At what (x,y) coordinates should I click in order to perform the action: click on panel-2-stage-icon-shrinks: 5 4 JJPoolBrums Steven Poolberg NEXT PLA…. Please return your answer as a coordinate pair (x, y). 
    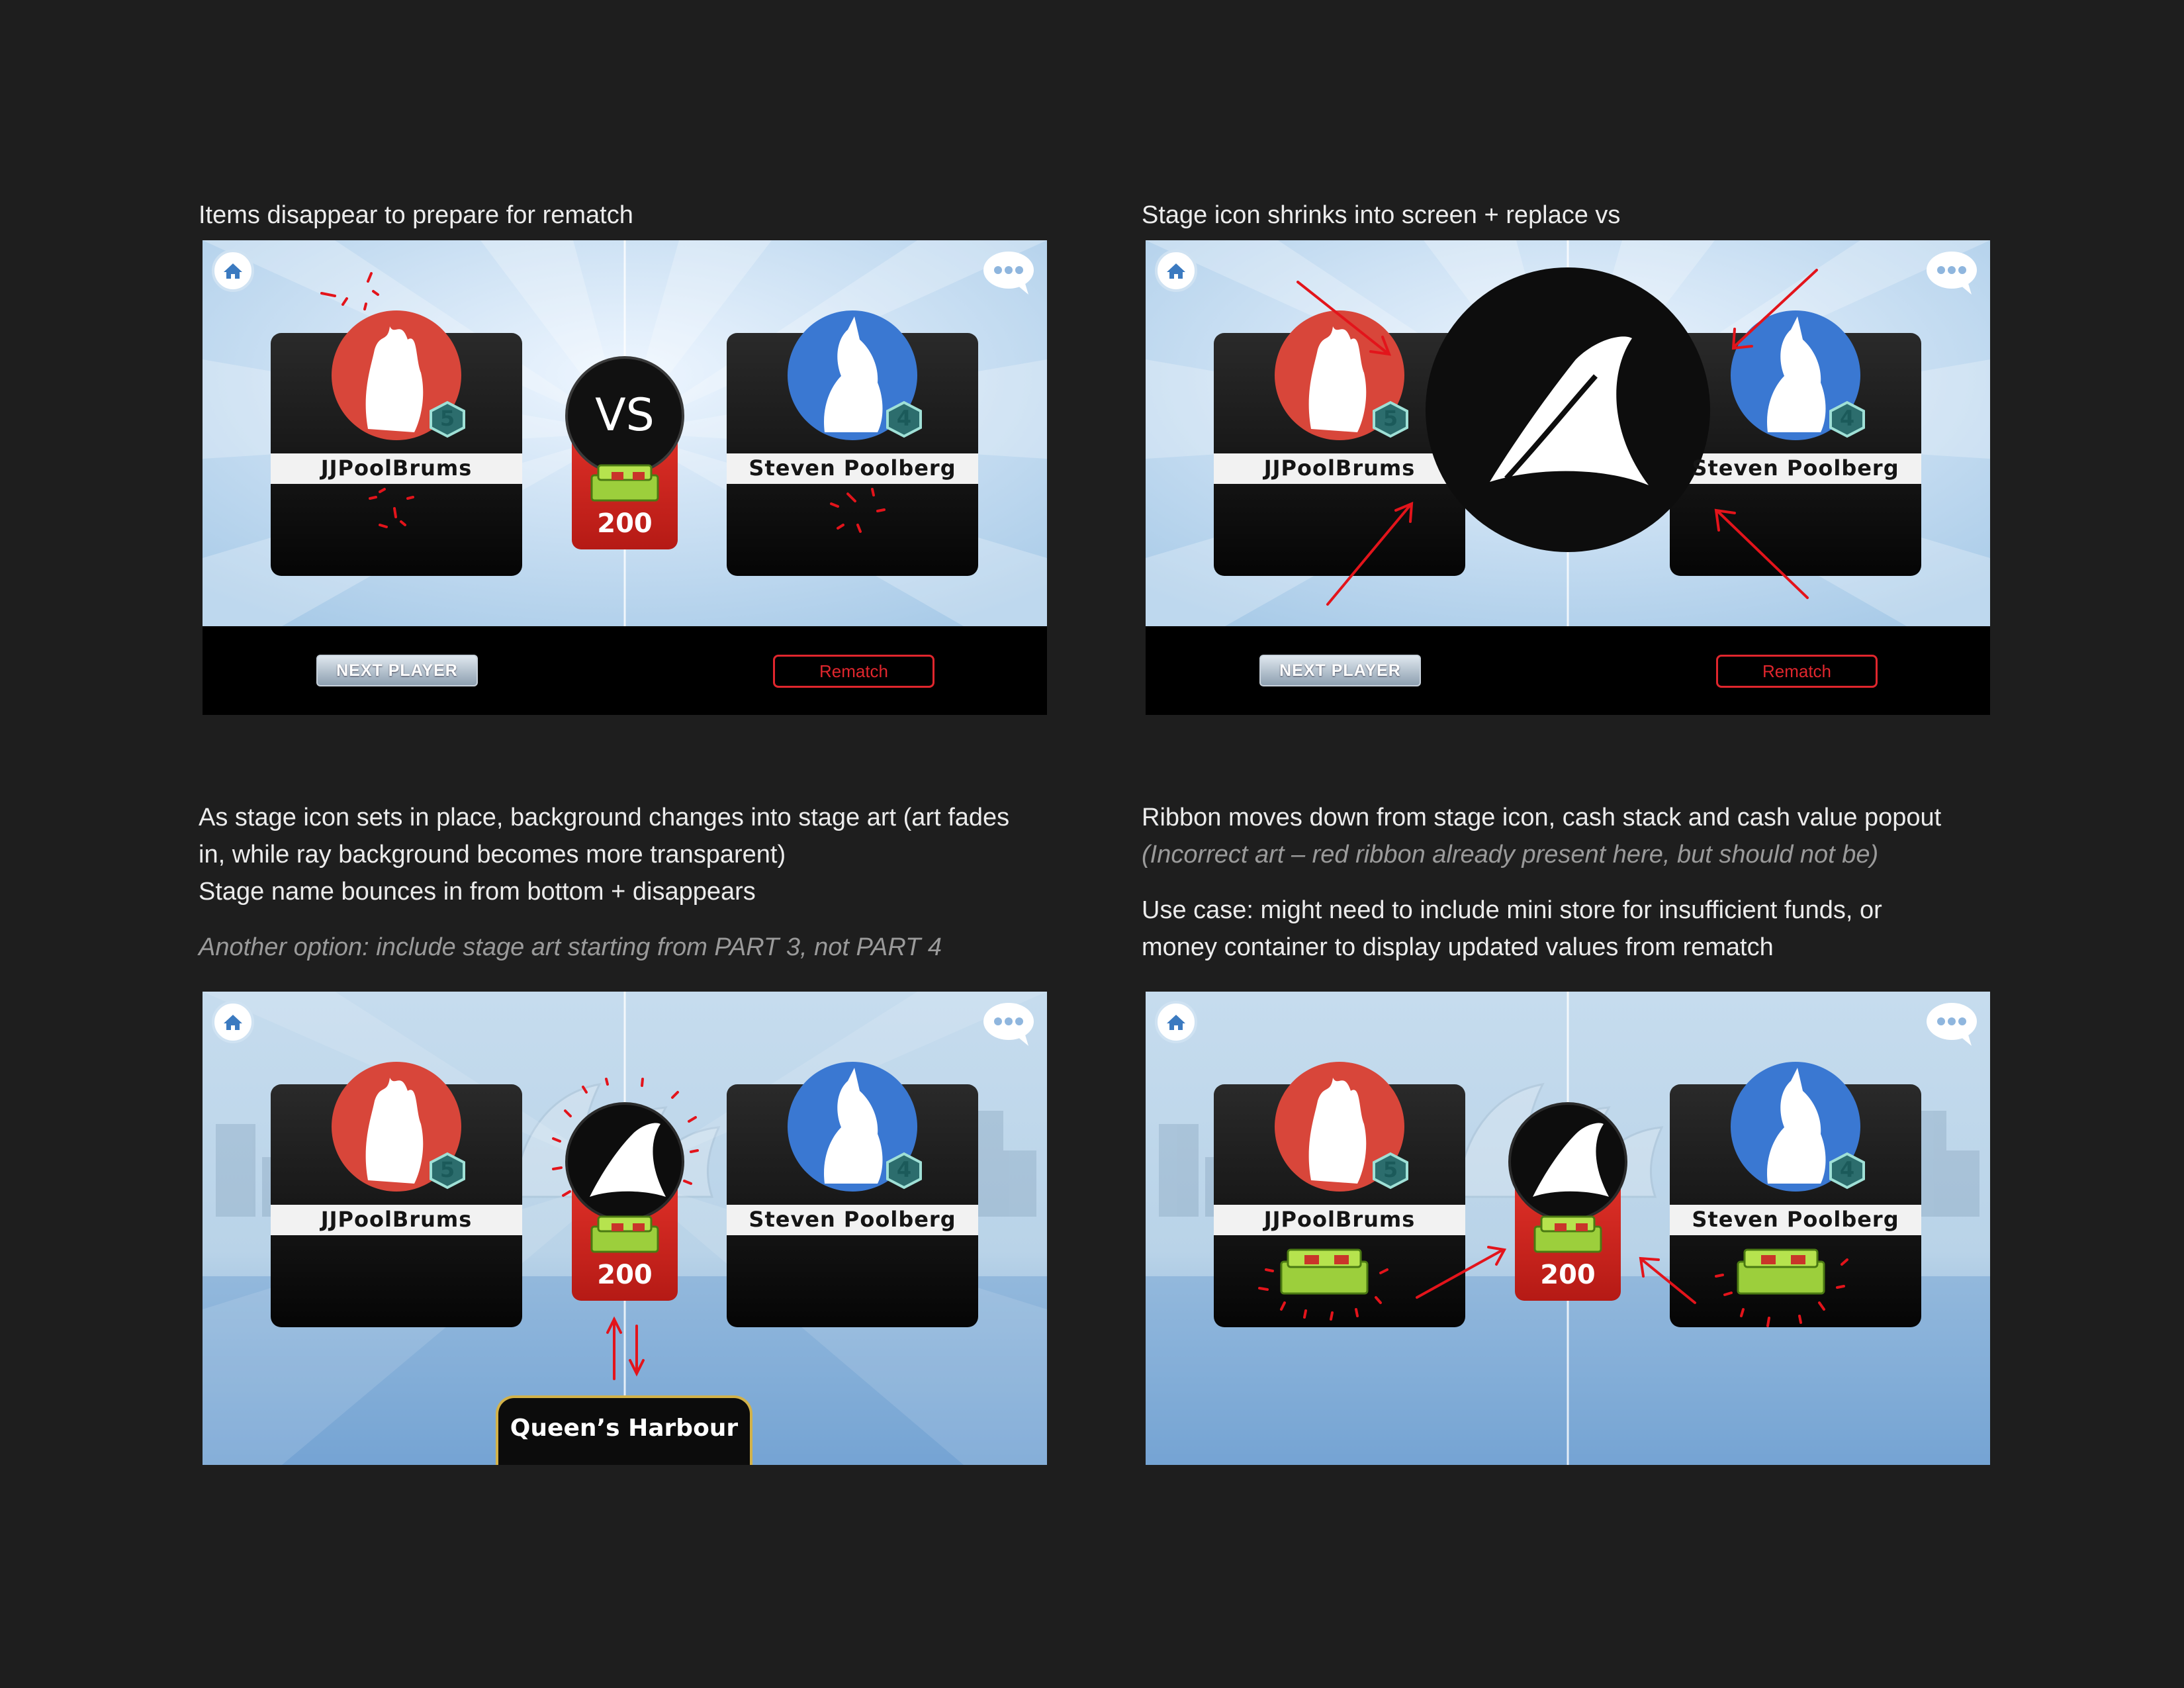
    Looking at the image, I should click on (1568, 477).